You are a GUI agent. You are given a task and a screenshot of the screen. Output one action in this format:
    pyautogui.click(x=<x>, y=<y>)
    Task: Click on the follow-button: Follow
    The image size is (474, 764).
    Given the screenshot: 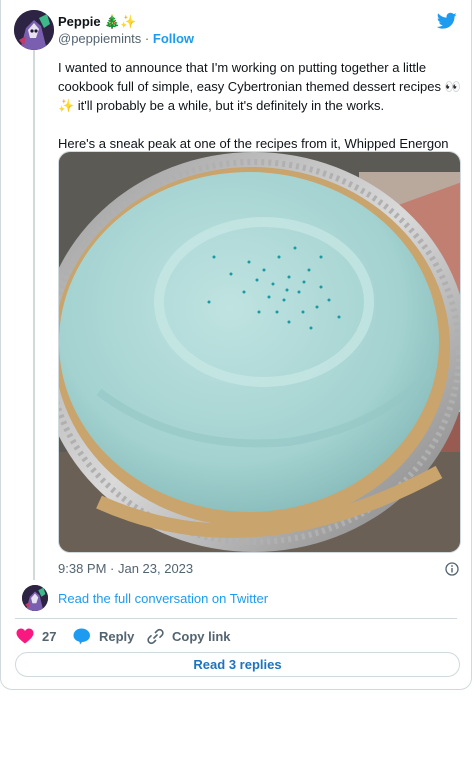 What is the action you would take?
    pyautogui.click(x=173, y=38)
    